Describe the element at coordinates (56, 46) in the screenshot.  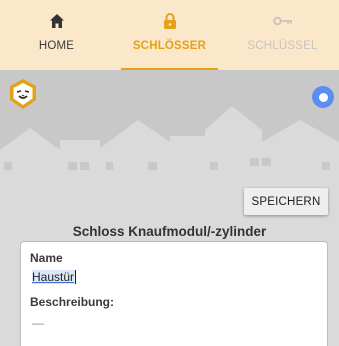
I see `tab-home-label: HOME` at that location.